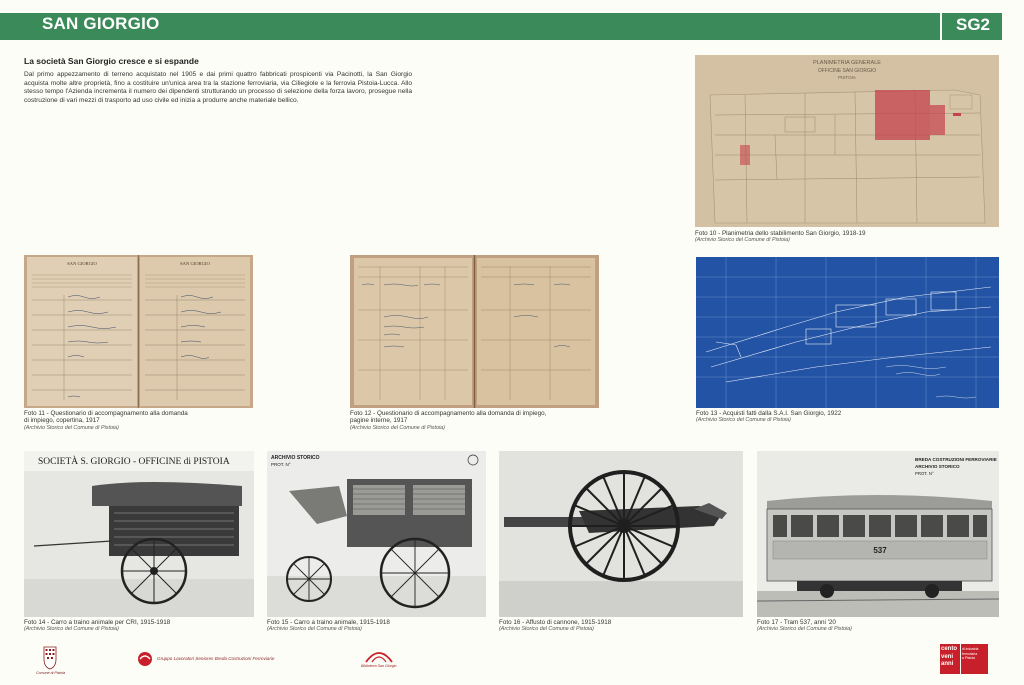  What do you see at coordinates (379, 666) in the screenshot?
I see `biblioteca-logo-text: Biblioteca San Giorgio` at bounding box center [379, 666].